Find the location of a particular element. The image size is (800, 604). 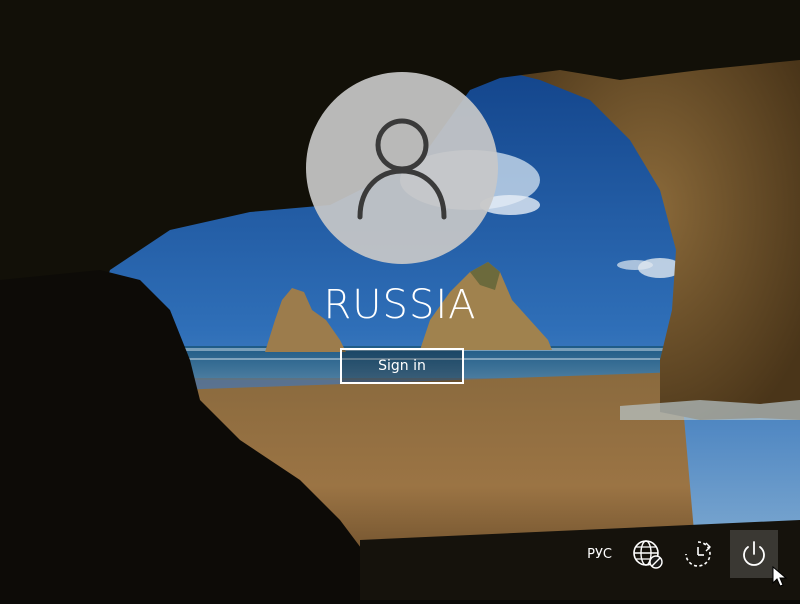

system-tray: РУС is located at coordinates (680, 554).